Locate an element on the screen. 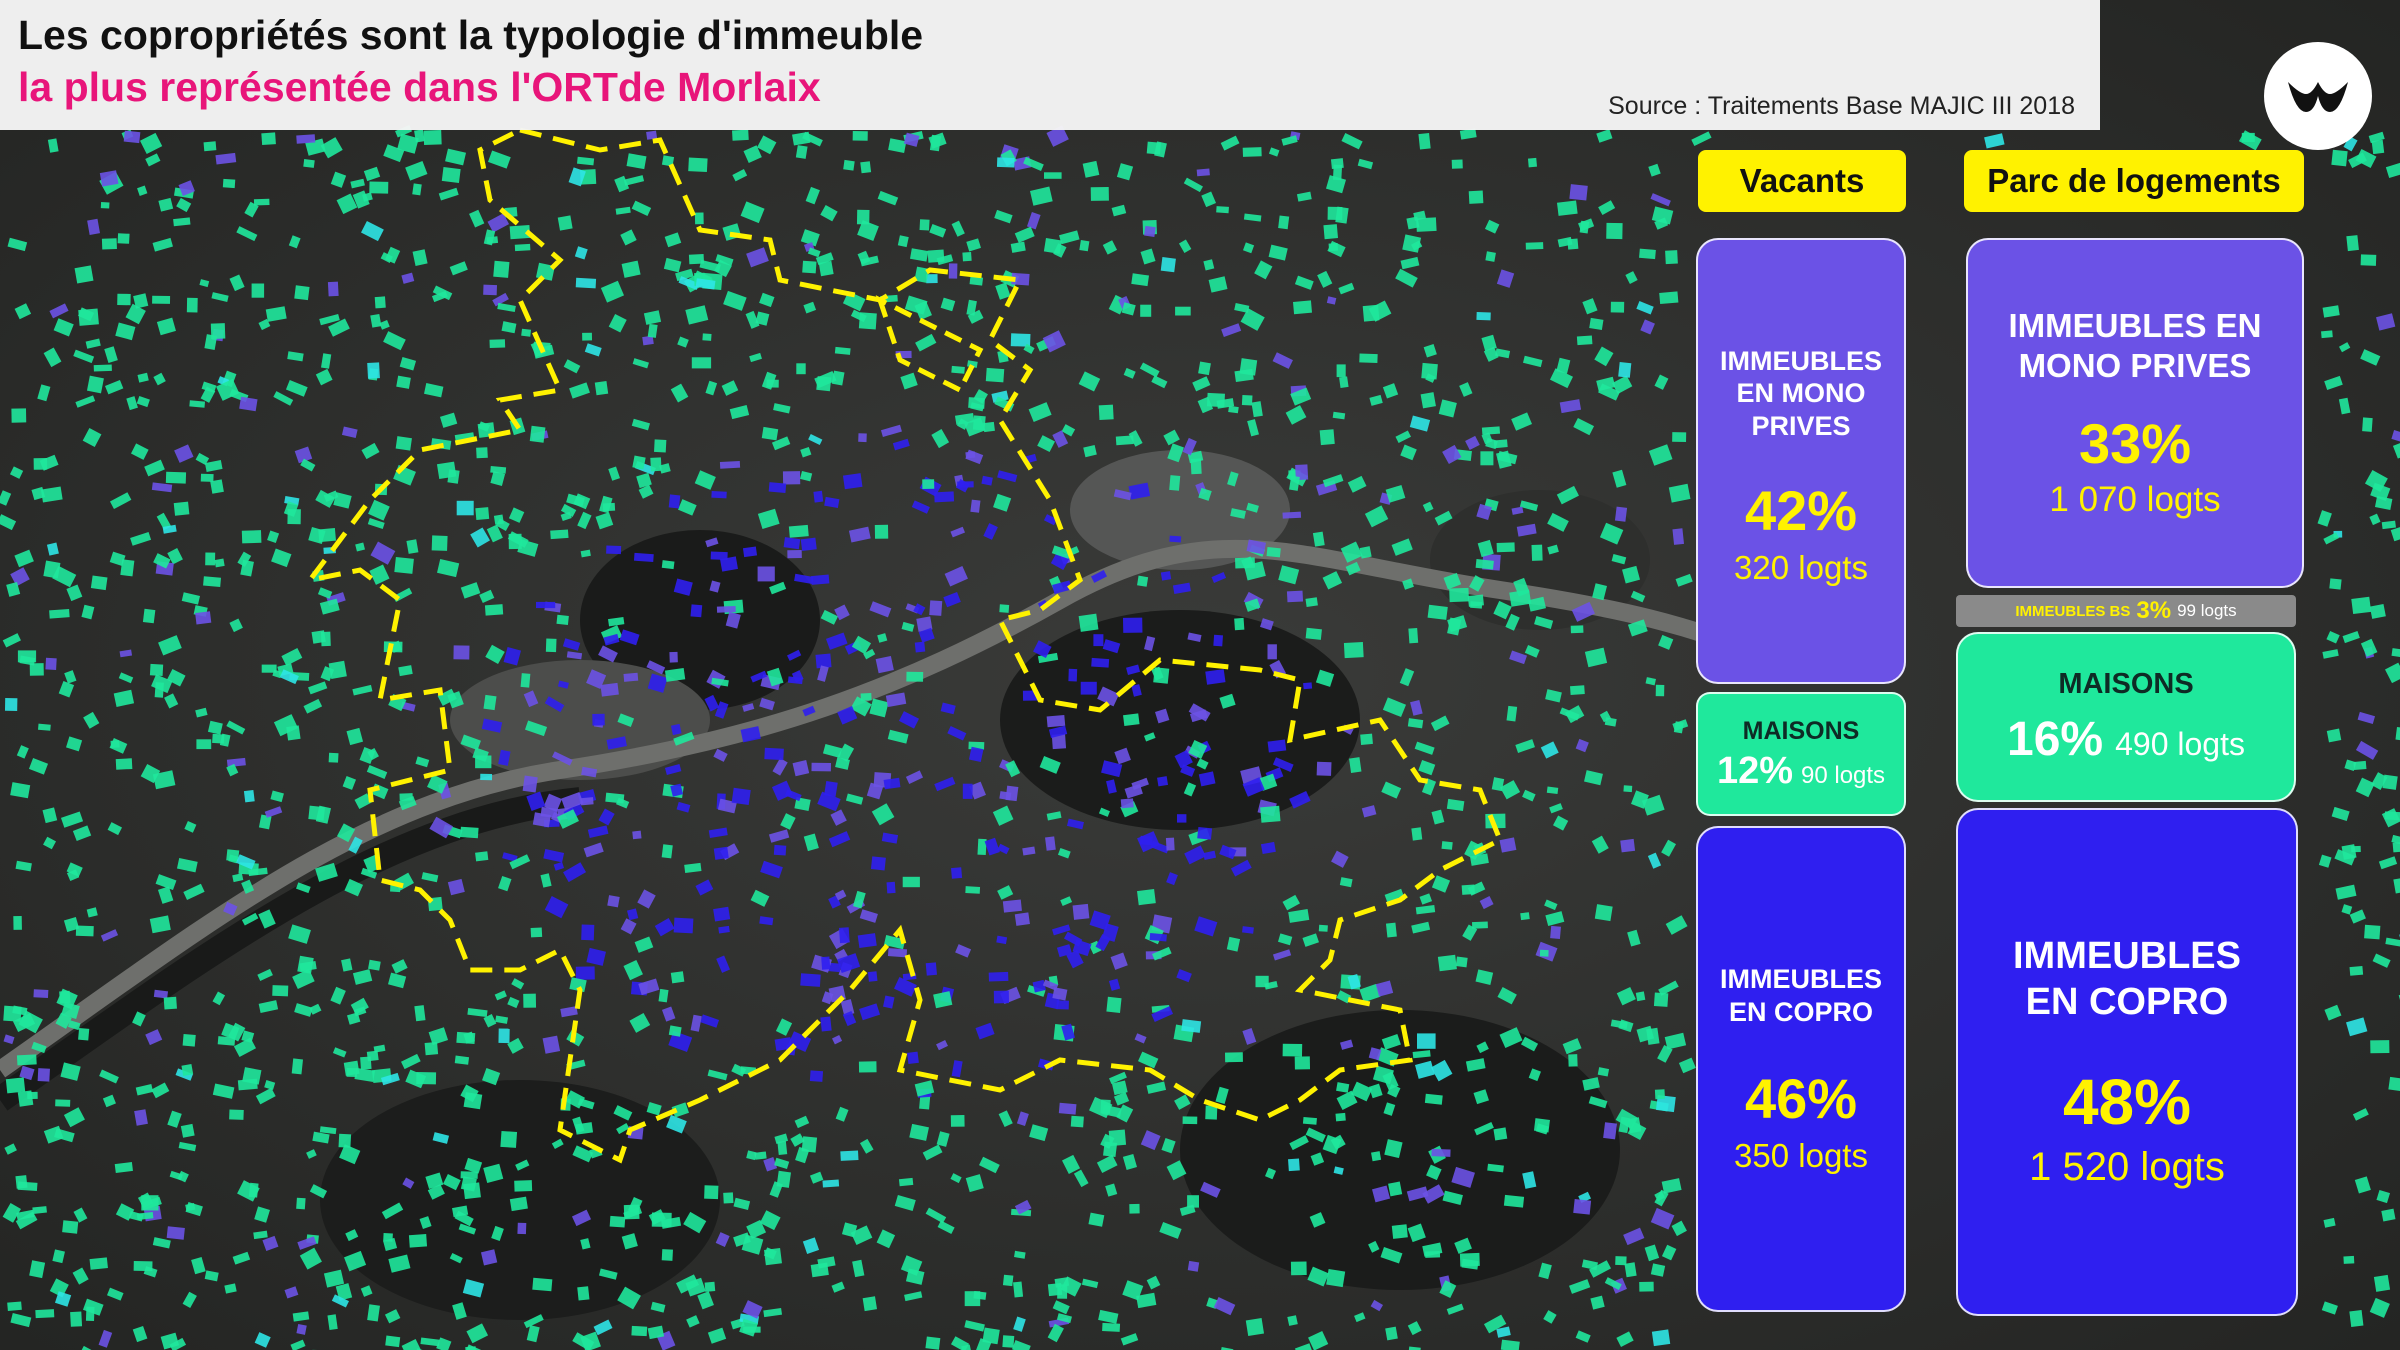 This screenshot has height=1350, width=2400. header-parc-logements: Parc de logements is located at coordinates (2134, 181).